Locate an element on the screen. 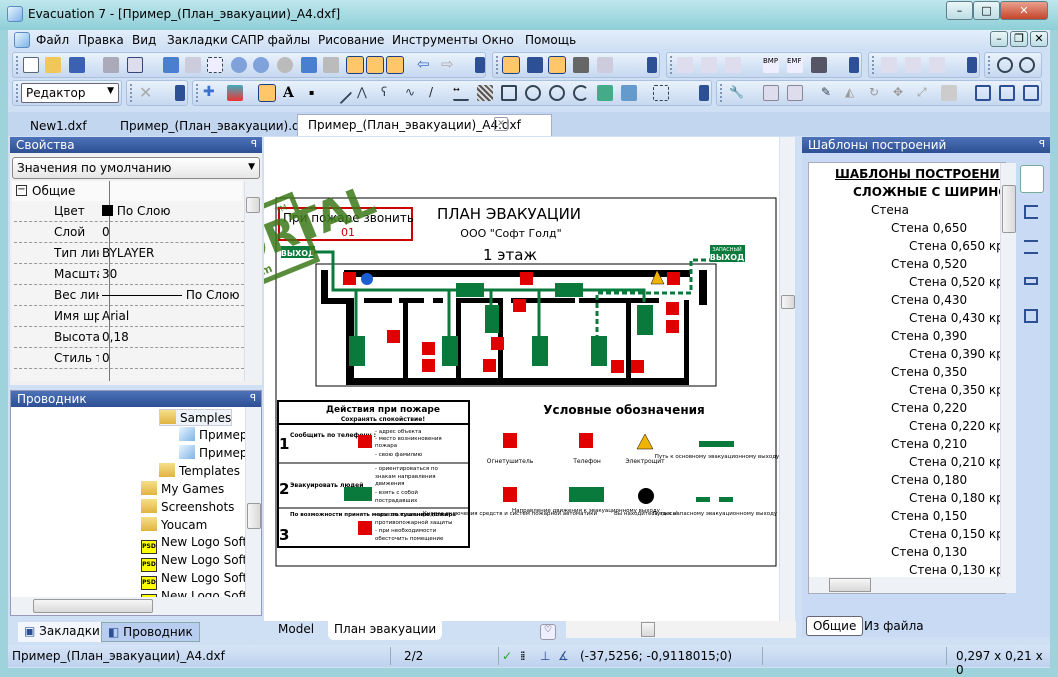 This screenshot has width=1058, height=677. mode-select: Редактор ▼ is located at coordinates (70, 93).